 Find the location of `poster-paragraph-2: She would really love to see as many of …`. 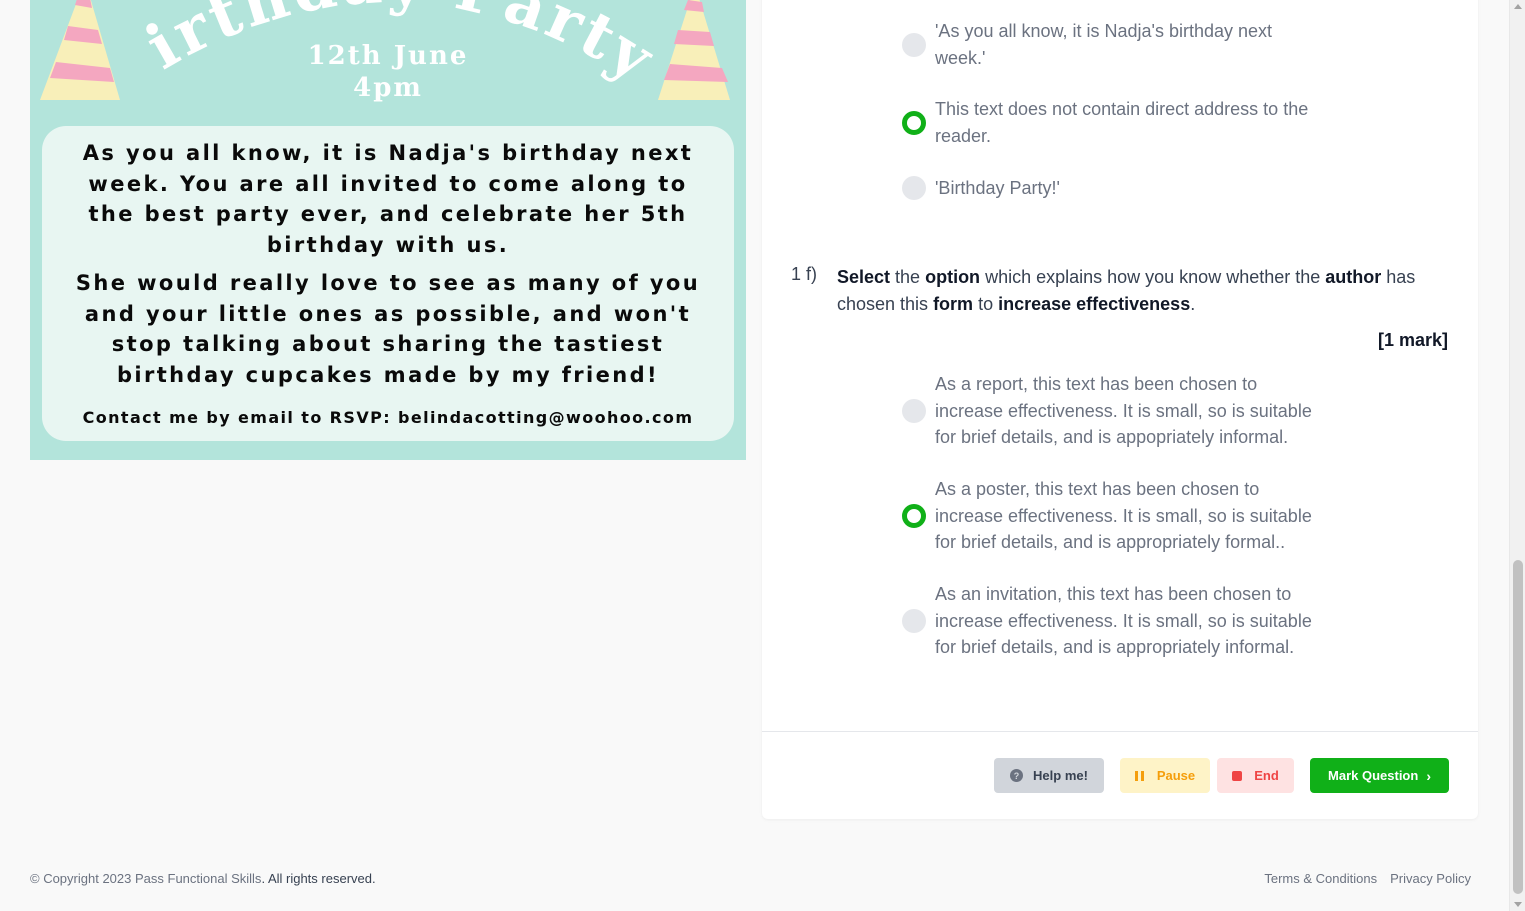

poster-paragraph-2: She would really love to see as many of … is located at coordinates (388, 329).